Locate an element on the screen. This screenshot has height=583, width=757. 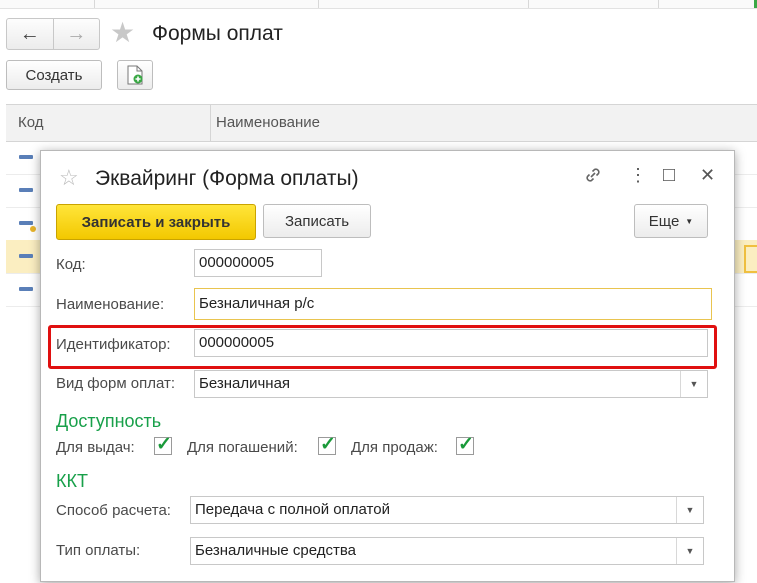
calc-method-value: Передача с полной оплатой is located at coordinates (292, 509).